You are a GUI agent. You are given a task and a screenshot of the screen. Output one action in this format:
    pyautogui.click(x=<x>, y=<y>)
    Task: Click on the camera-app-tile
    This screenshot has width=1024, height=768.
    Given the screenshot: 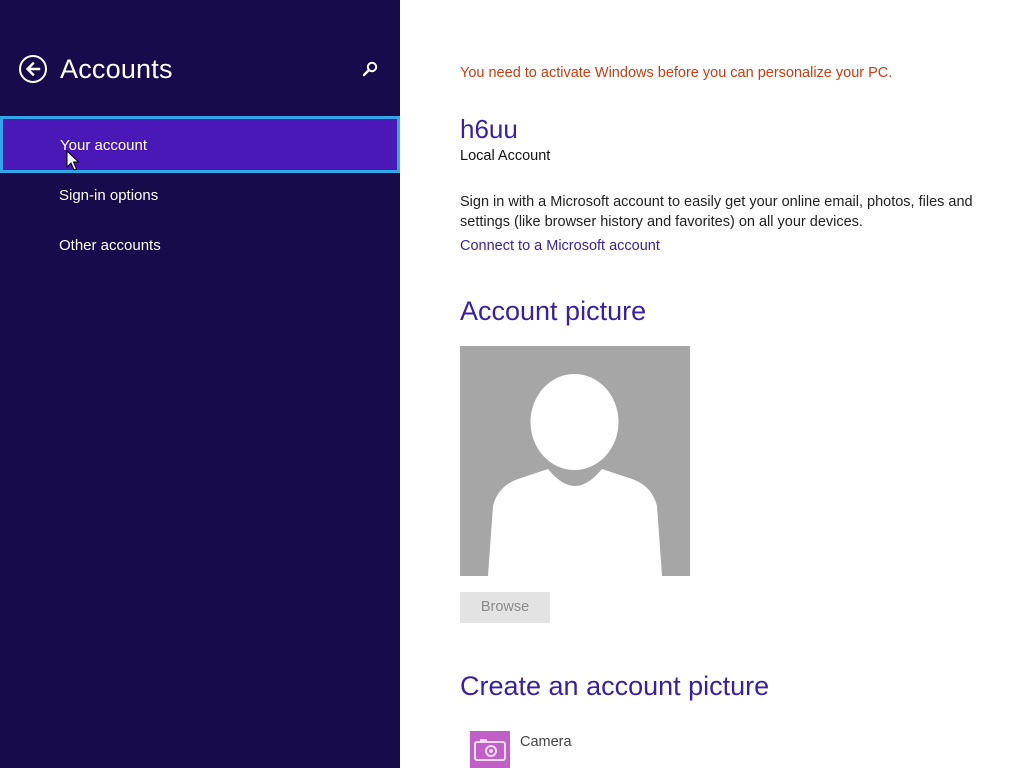 What is the action you would take?
    pyautogui.click(x=490, y=749)
    